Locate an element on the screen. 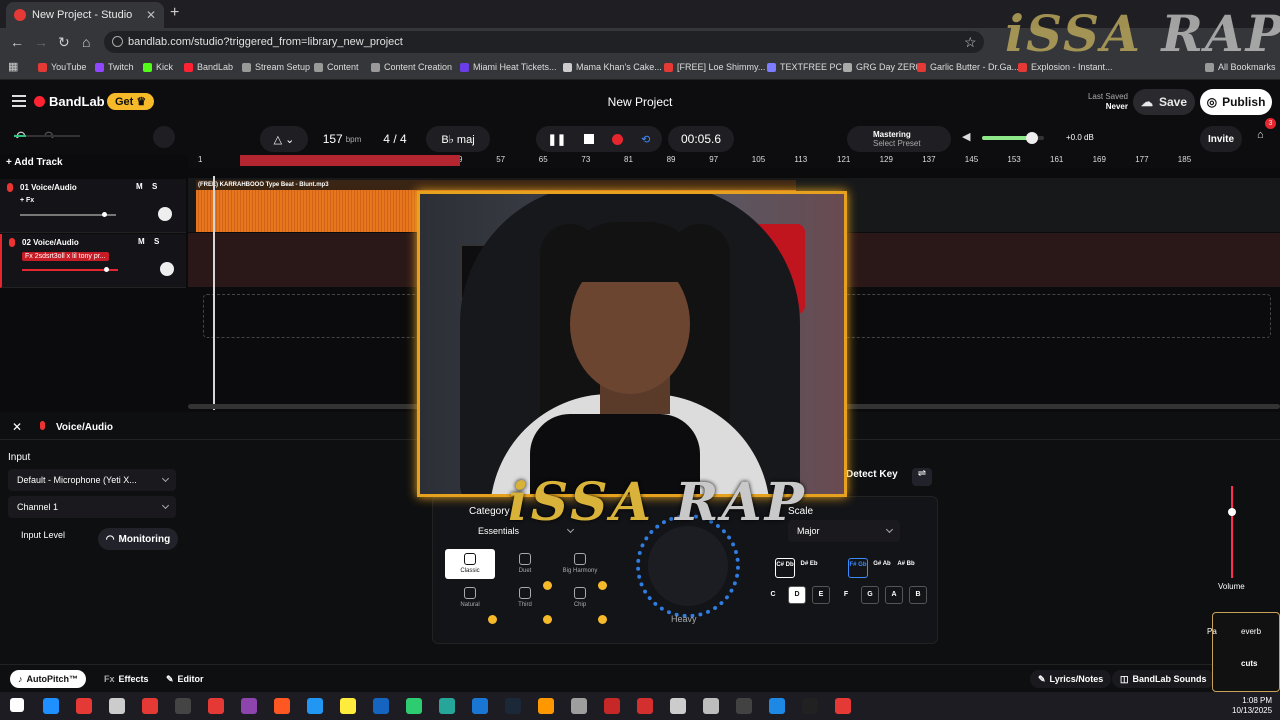 The height and width of the screenshot is (720, 1280). key-sharp-button: F# Gb is located at coordinates (858, 568).